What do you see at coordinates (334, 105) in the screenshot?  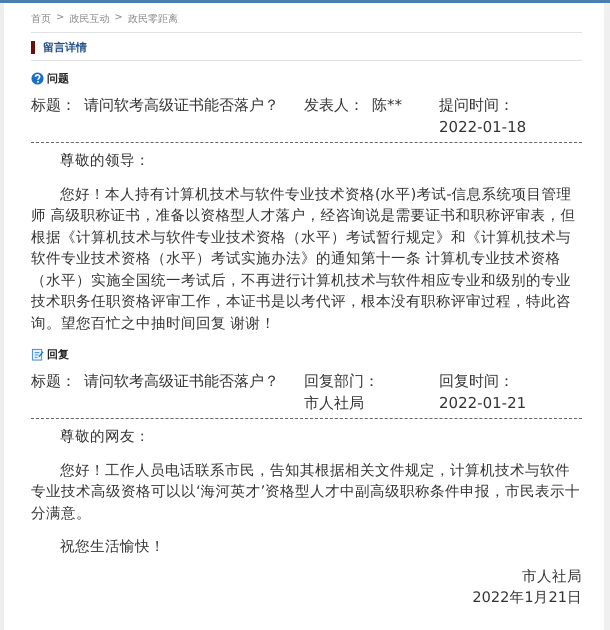 I see `field-label: 发表人：` at bounding box center [334, 105].